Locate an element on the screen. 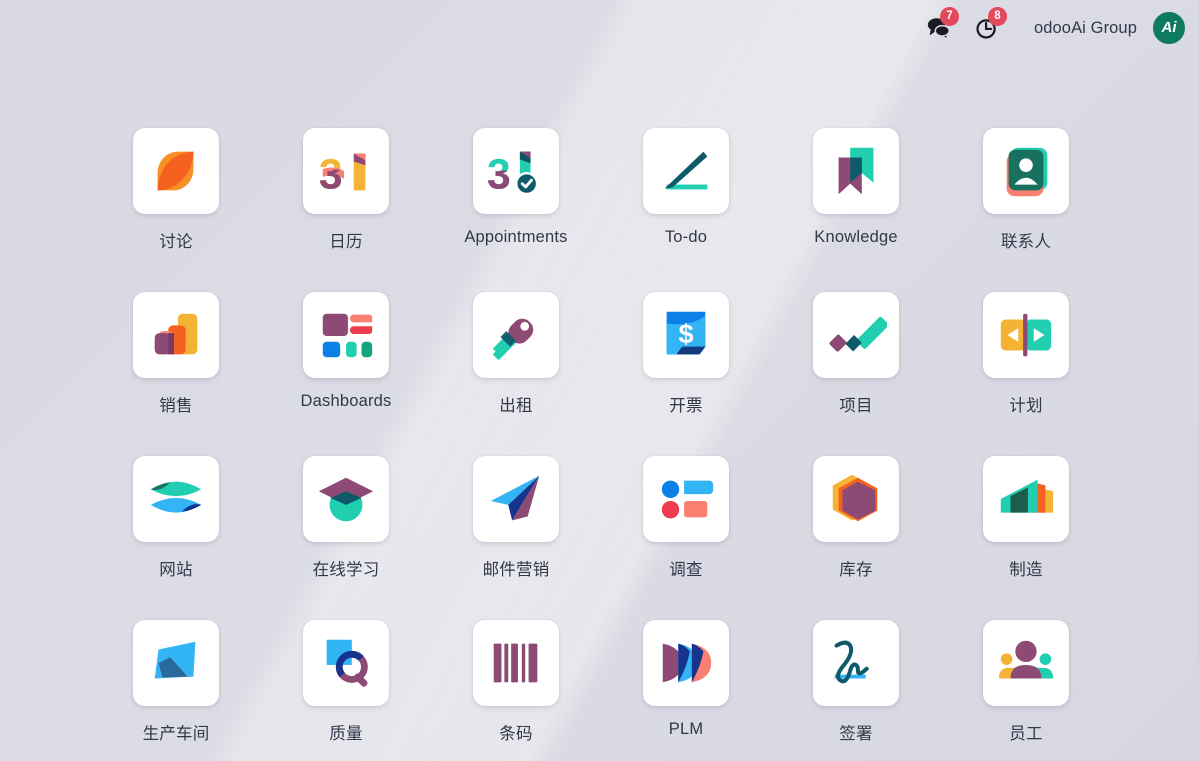  app-item-contacts: 联系人 is located at coordinates (1026, 210).